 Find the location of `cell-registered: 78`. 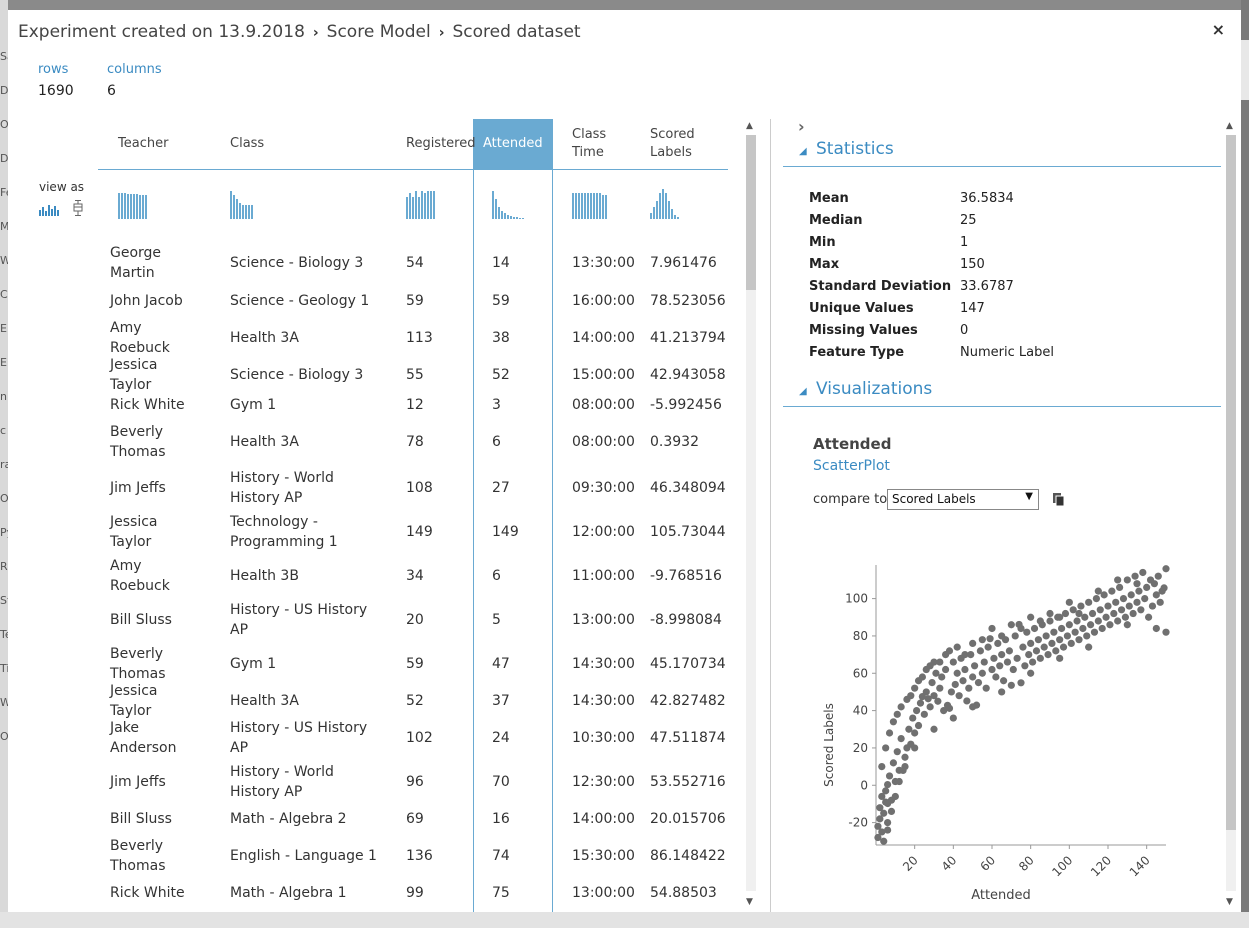

cell-registered: 78 is located at coordinates (415, 442).